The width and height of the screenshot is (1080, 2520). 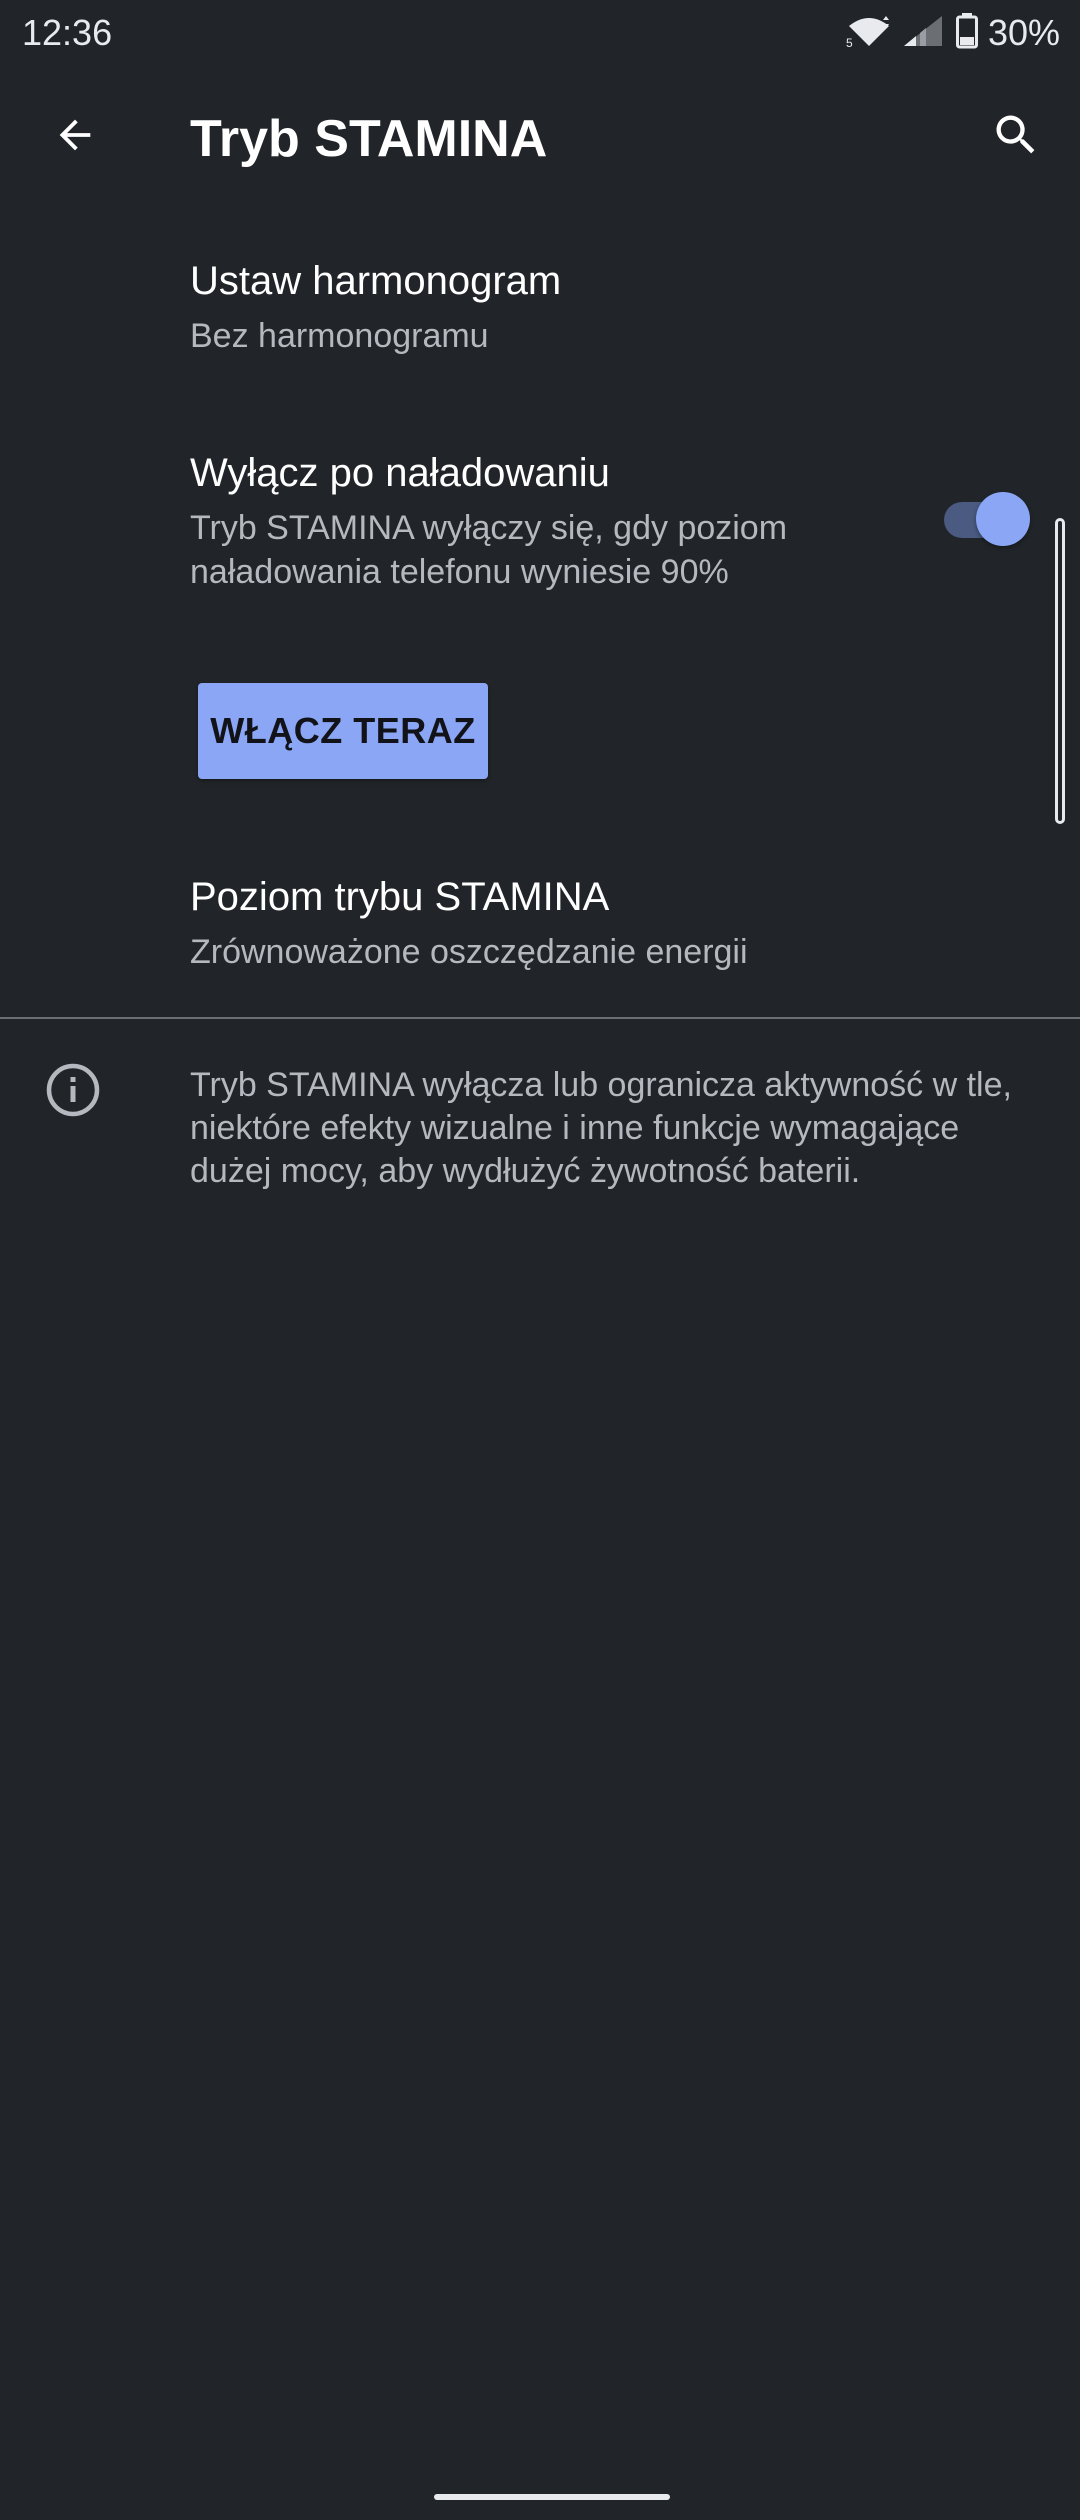 I want to click on search-button, so click(x=1016, y=135).